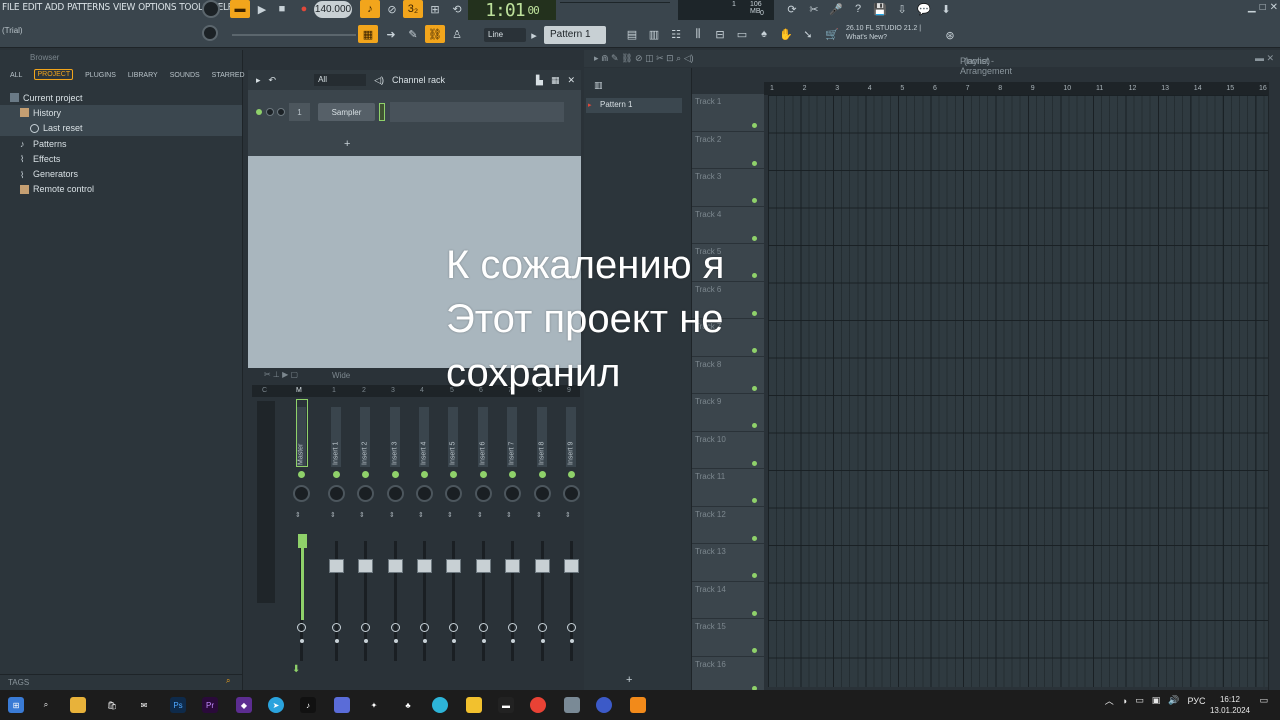 This screenshot has height=720, width=1280. I want to click on tab-library: LIBRARY, so click(143, 76).